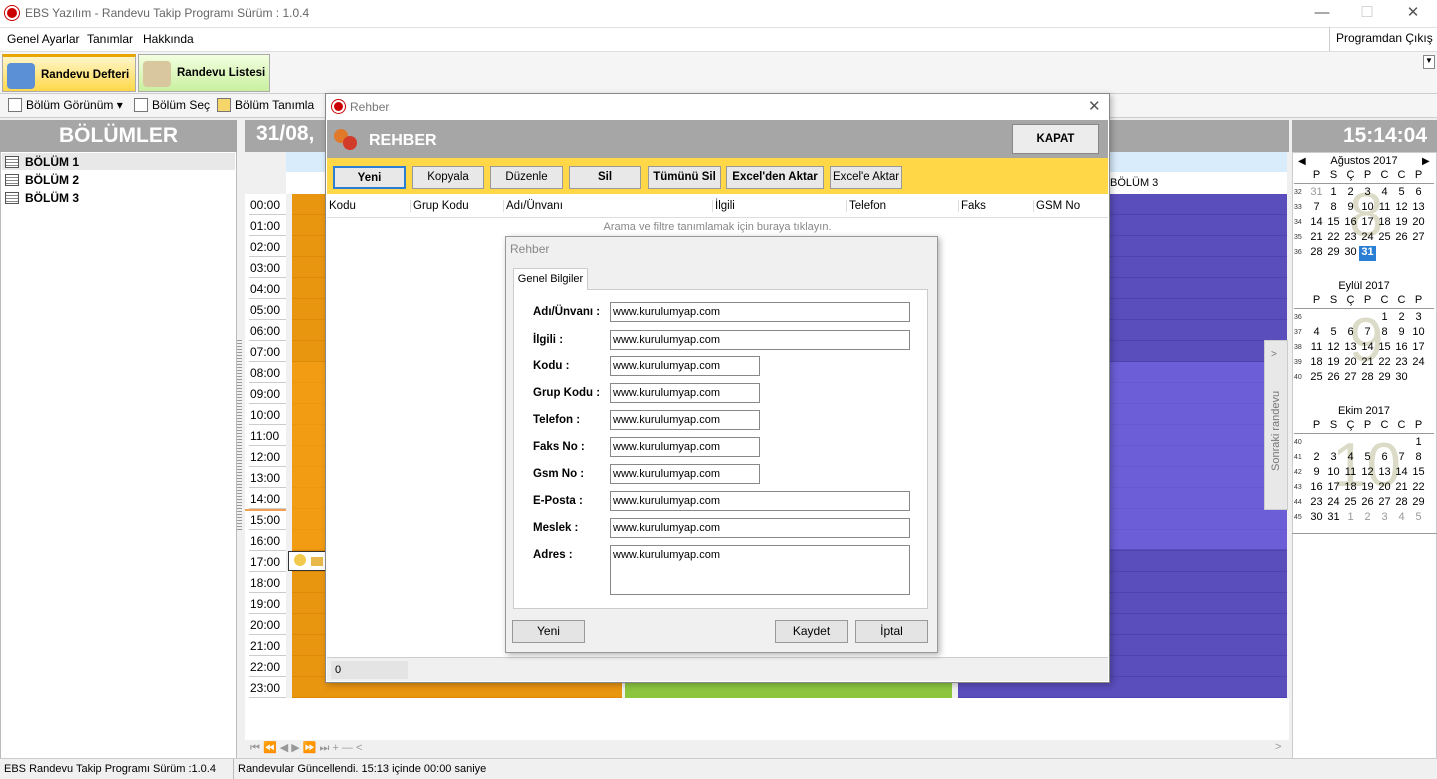  Describe the element at coordinates (723, 206) in the screenshot. I see `column-header-ilgili: İlgili` at that location.